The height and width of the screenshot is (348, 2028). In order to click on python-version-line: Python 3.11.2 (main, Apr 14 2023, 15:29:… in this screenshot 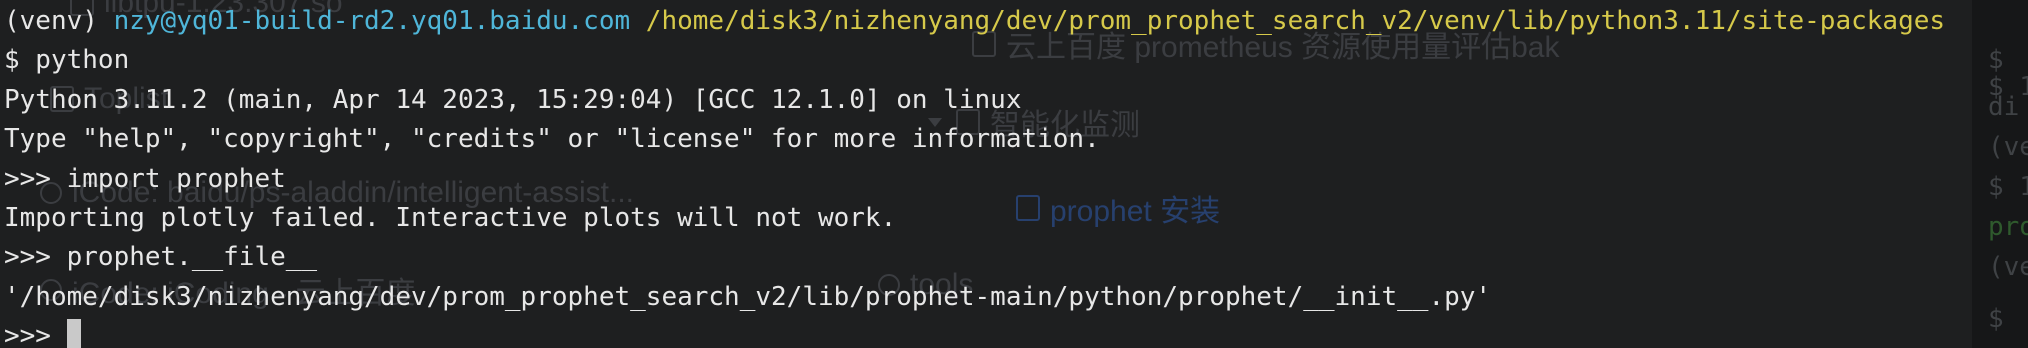, I will do `click(513, 99)`.